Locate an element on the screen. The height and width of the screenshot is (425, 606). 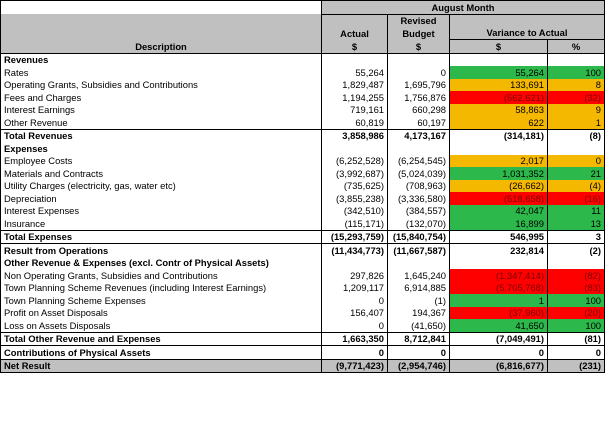
row-actual: 1,663,350 is located at coordinates (354, 338).